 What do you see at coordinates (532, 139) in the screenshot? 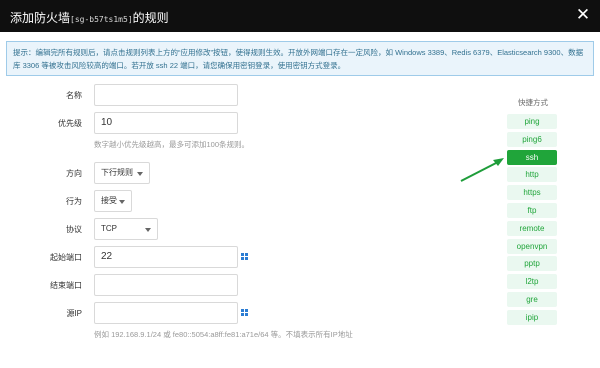
I see `quick-button-ping6: ping6` at bounding box center [532, 139].